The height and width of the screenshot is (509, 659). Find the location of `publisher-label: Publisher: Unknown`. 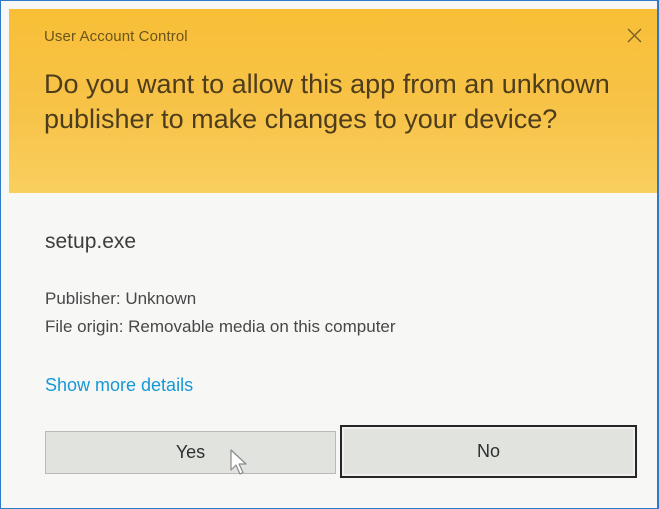

publisher-label: Publisher: Unknown is located at coordinates (121, 298).